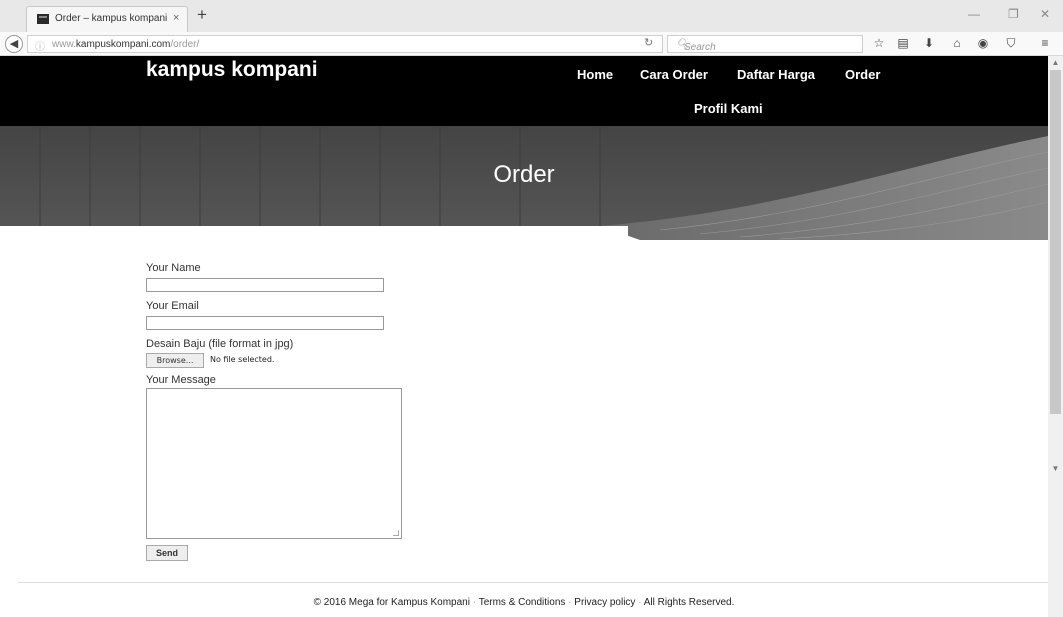  Describe the element at coordinates (1045, 43) in the screenshot. I see `menu-icon: ≡` at that location.